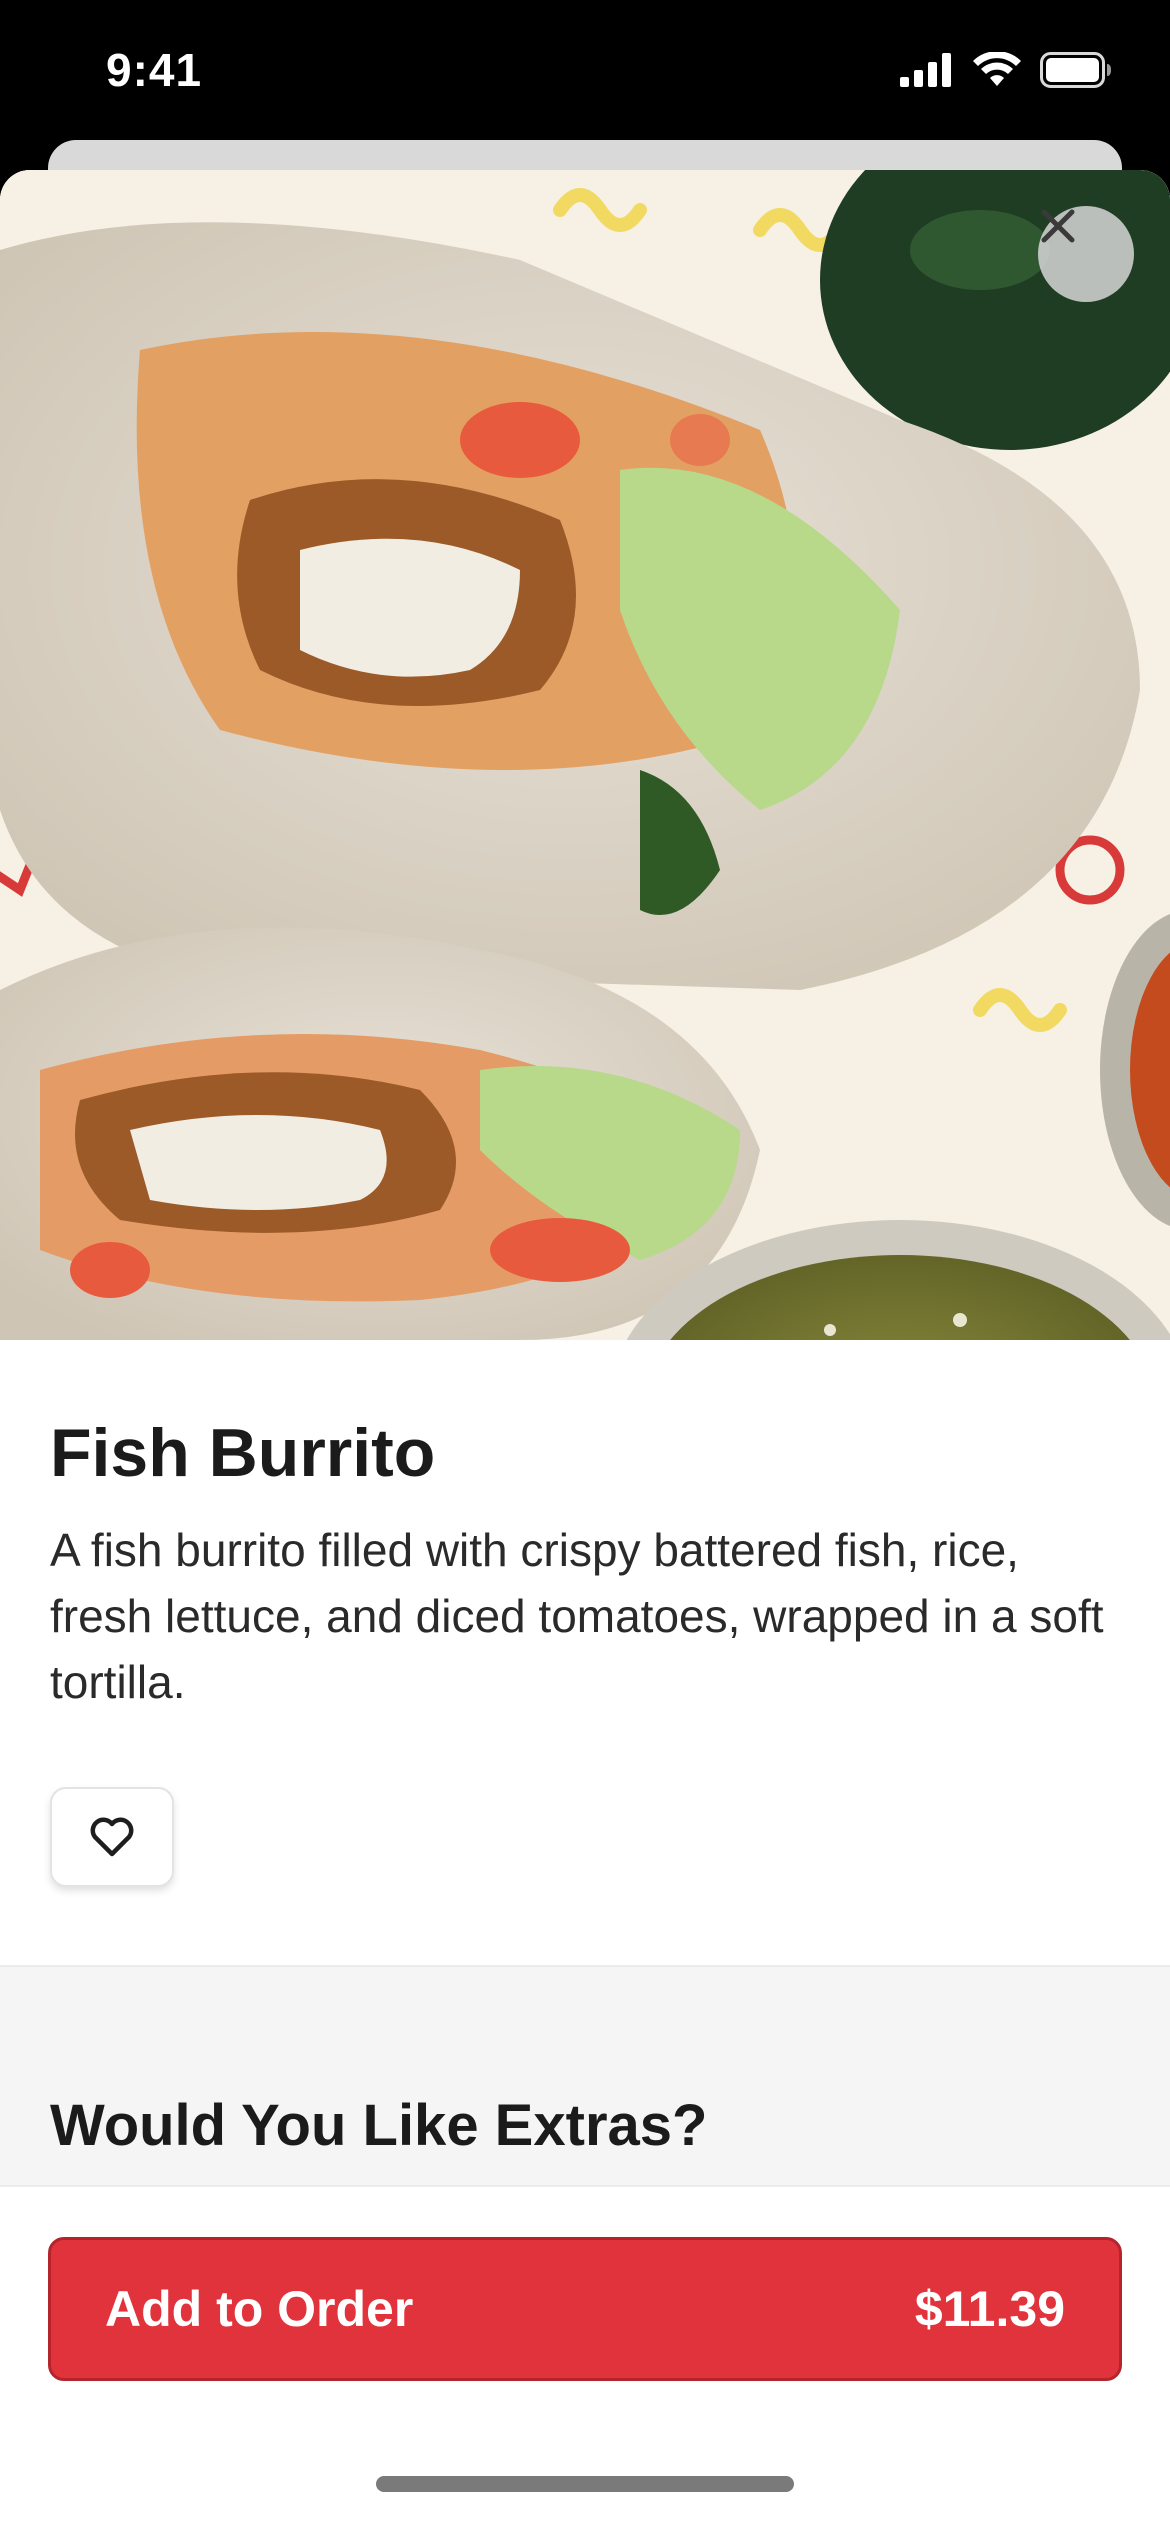 The image size is (1170, 2532). What do you see at coordinates (585, 2309) in the screenshot?
I see `add-to-order-button: Add to Order $11.39` at bounding box center [585, 2309].